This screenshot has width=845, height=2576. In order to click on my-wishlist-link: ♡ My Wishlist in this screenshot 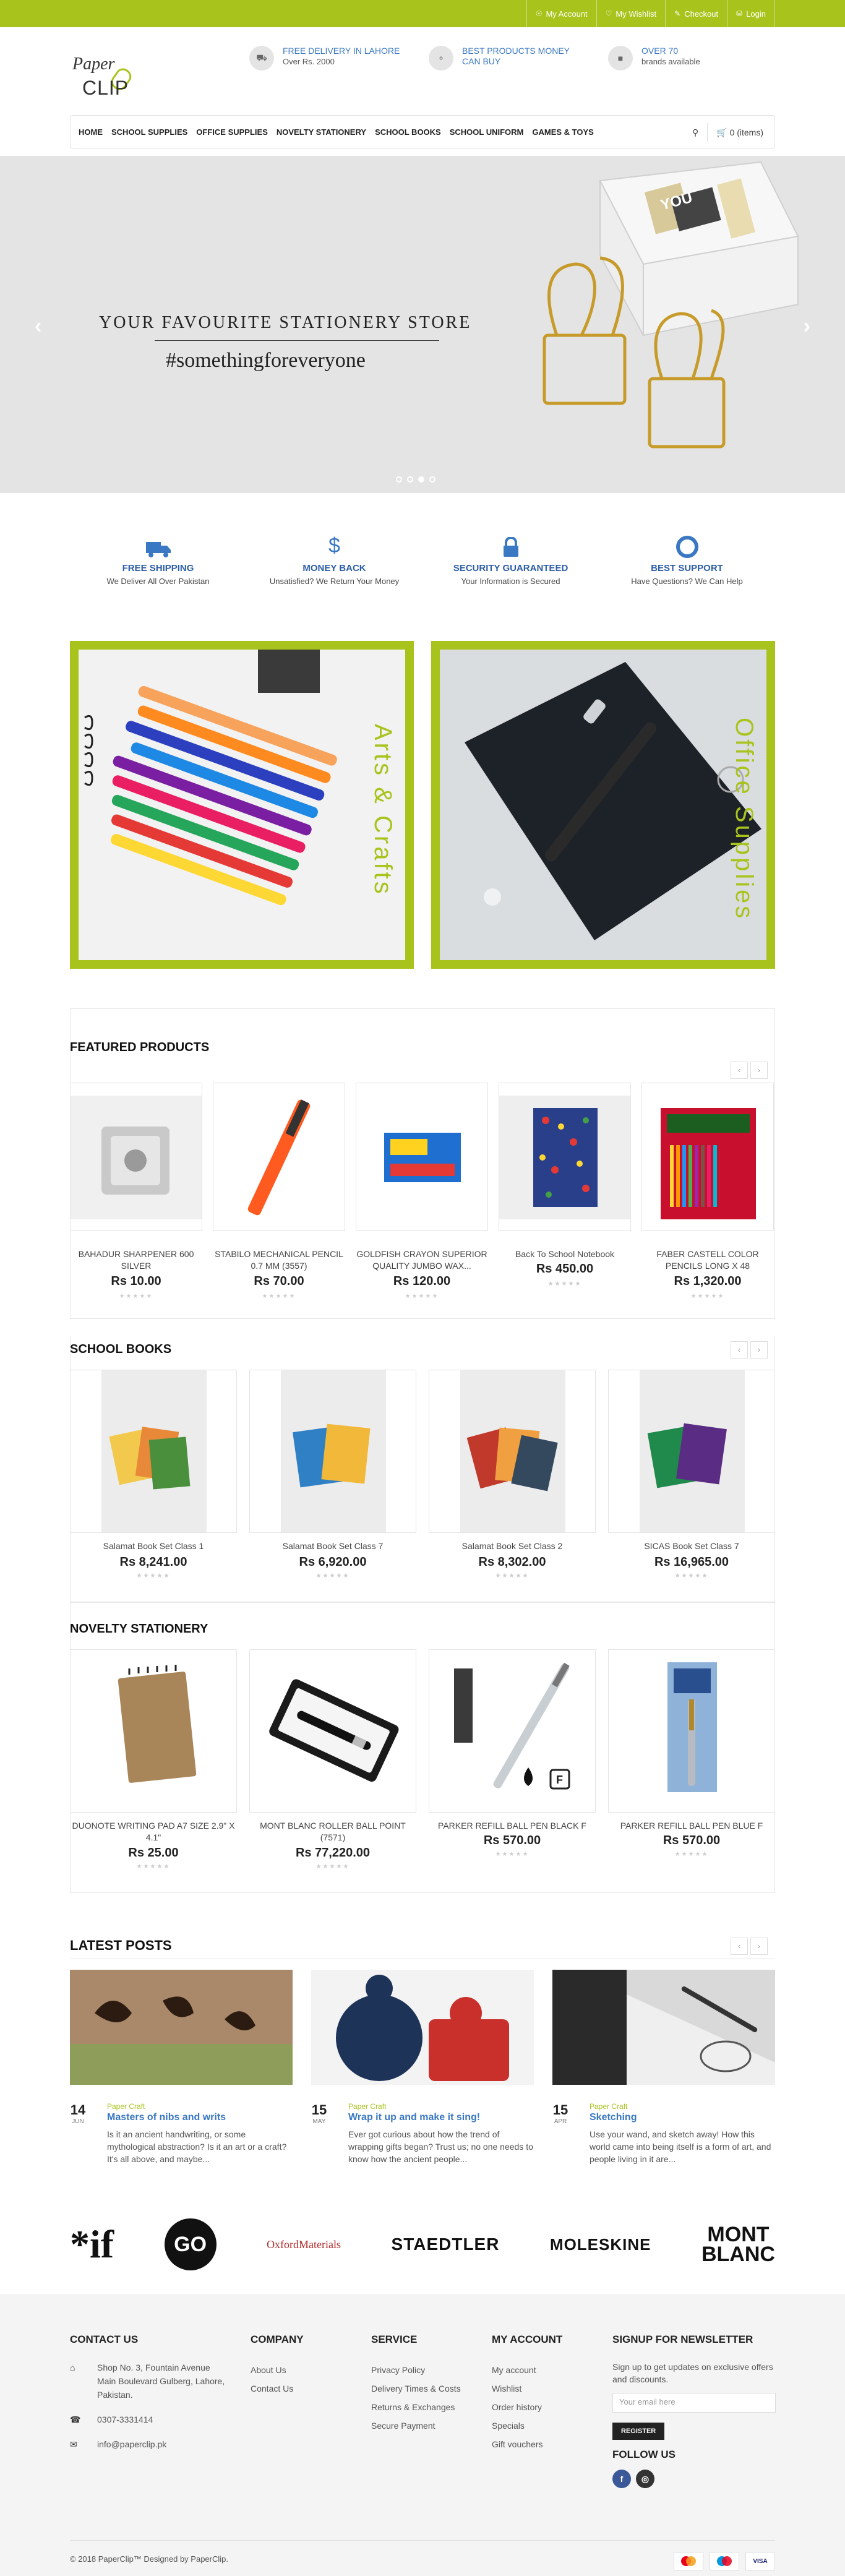, I will do `click(630, 14)`.